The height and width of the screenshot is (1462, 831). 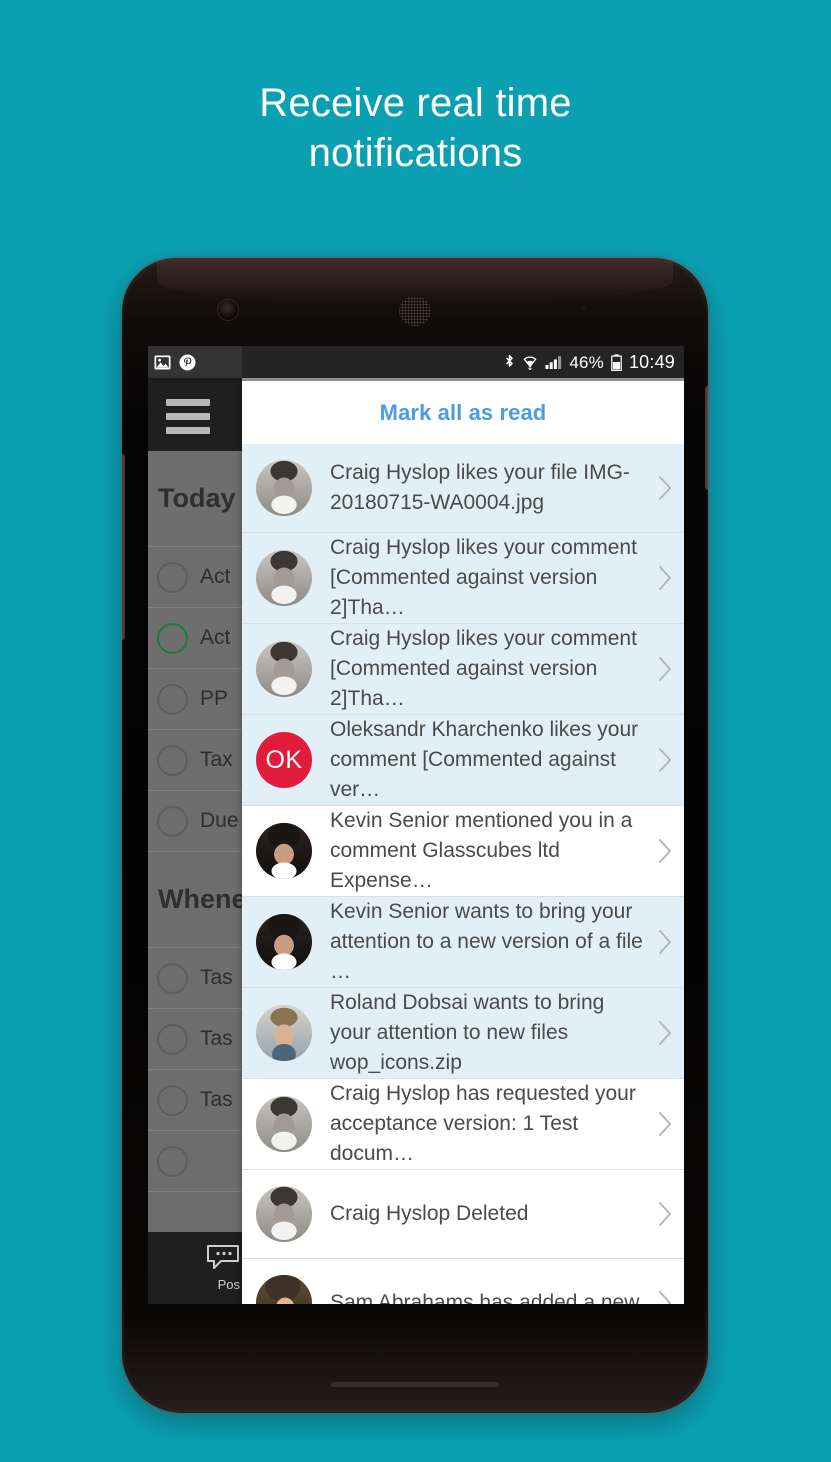 I want to click on avatar-initials: OK, so click(x=284, y=759).